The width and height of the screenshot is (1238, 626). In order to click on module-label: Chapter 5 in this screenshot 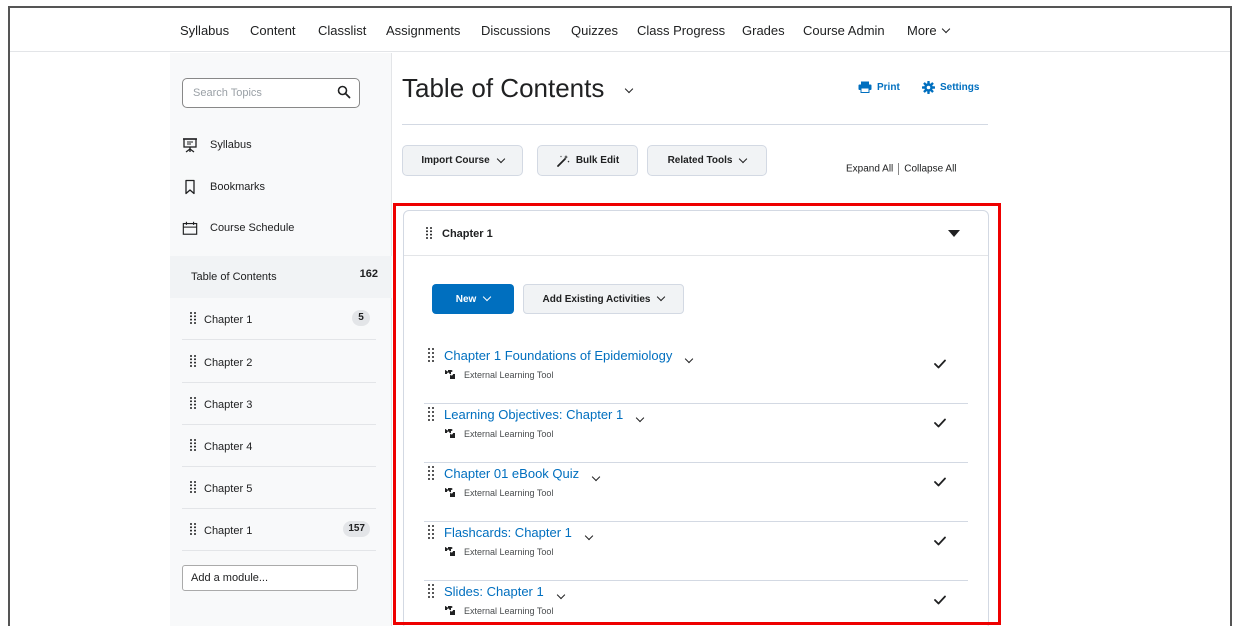, I will do `click(228, 489)`.